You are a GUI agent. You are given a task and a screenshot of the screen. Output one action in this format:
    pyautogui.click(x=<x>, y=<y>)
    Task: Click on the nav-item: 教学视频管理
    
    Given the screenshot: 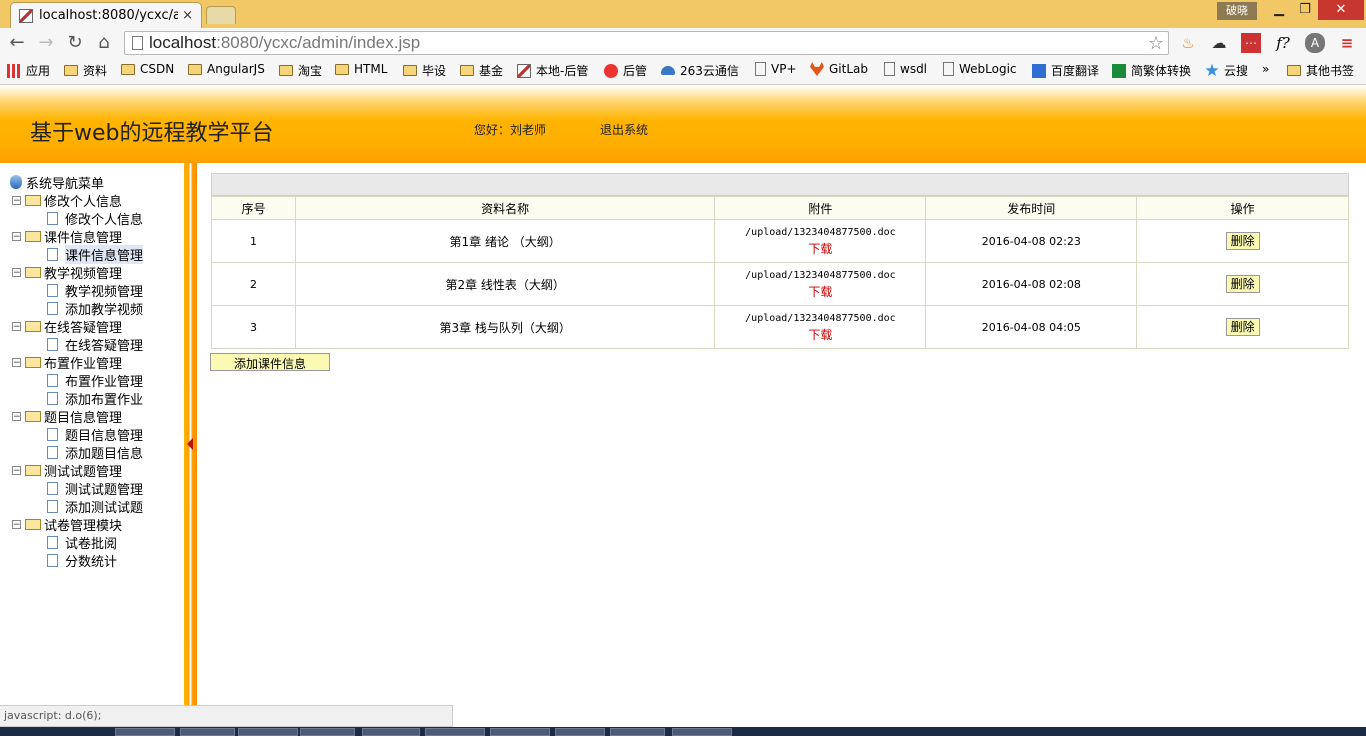 What is the action you would take?
    pyautogui.click(x=91, y=290)
    